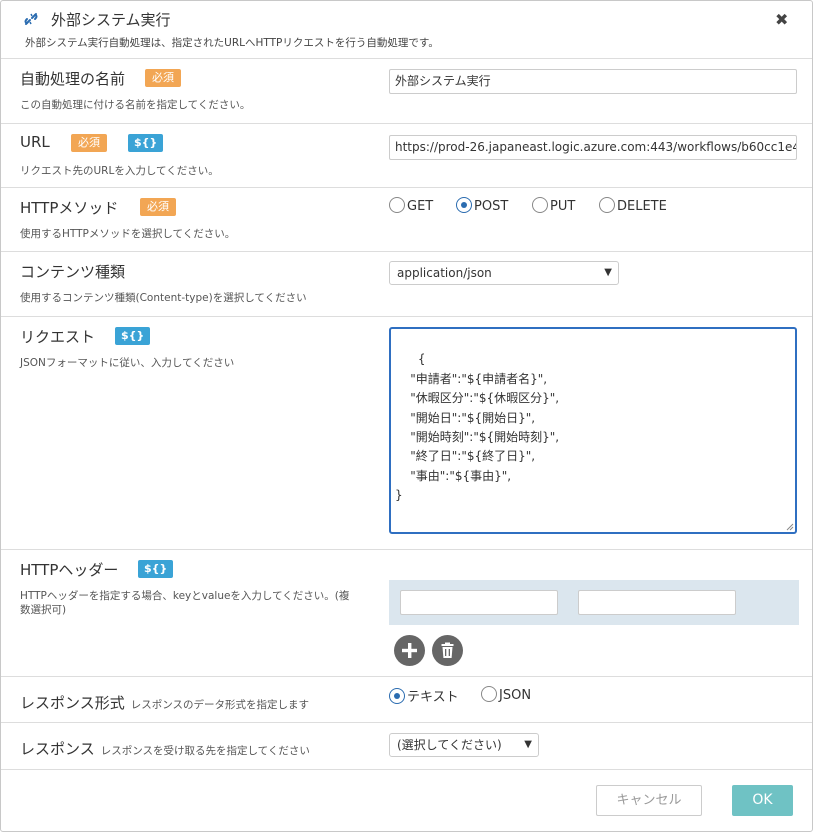  I want to click on url-label: URL, so click(35, 142).